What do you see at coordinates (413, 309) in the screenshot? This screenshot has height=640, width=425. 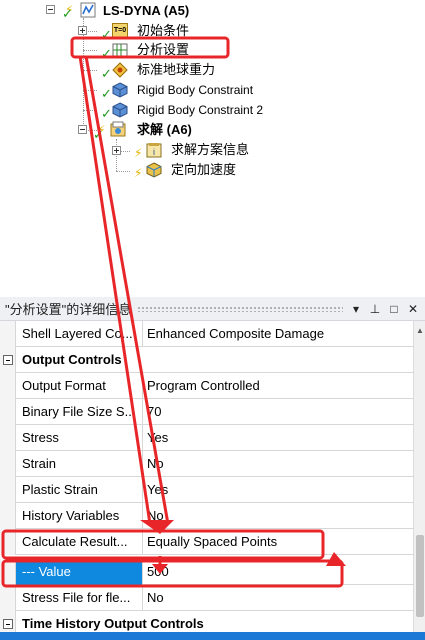 I see `close-icon: ✕` at bounding box center [413, 309].